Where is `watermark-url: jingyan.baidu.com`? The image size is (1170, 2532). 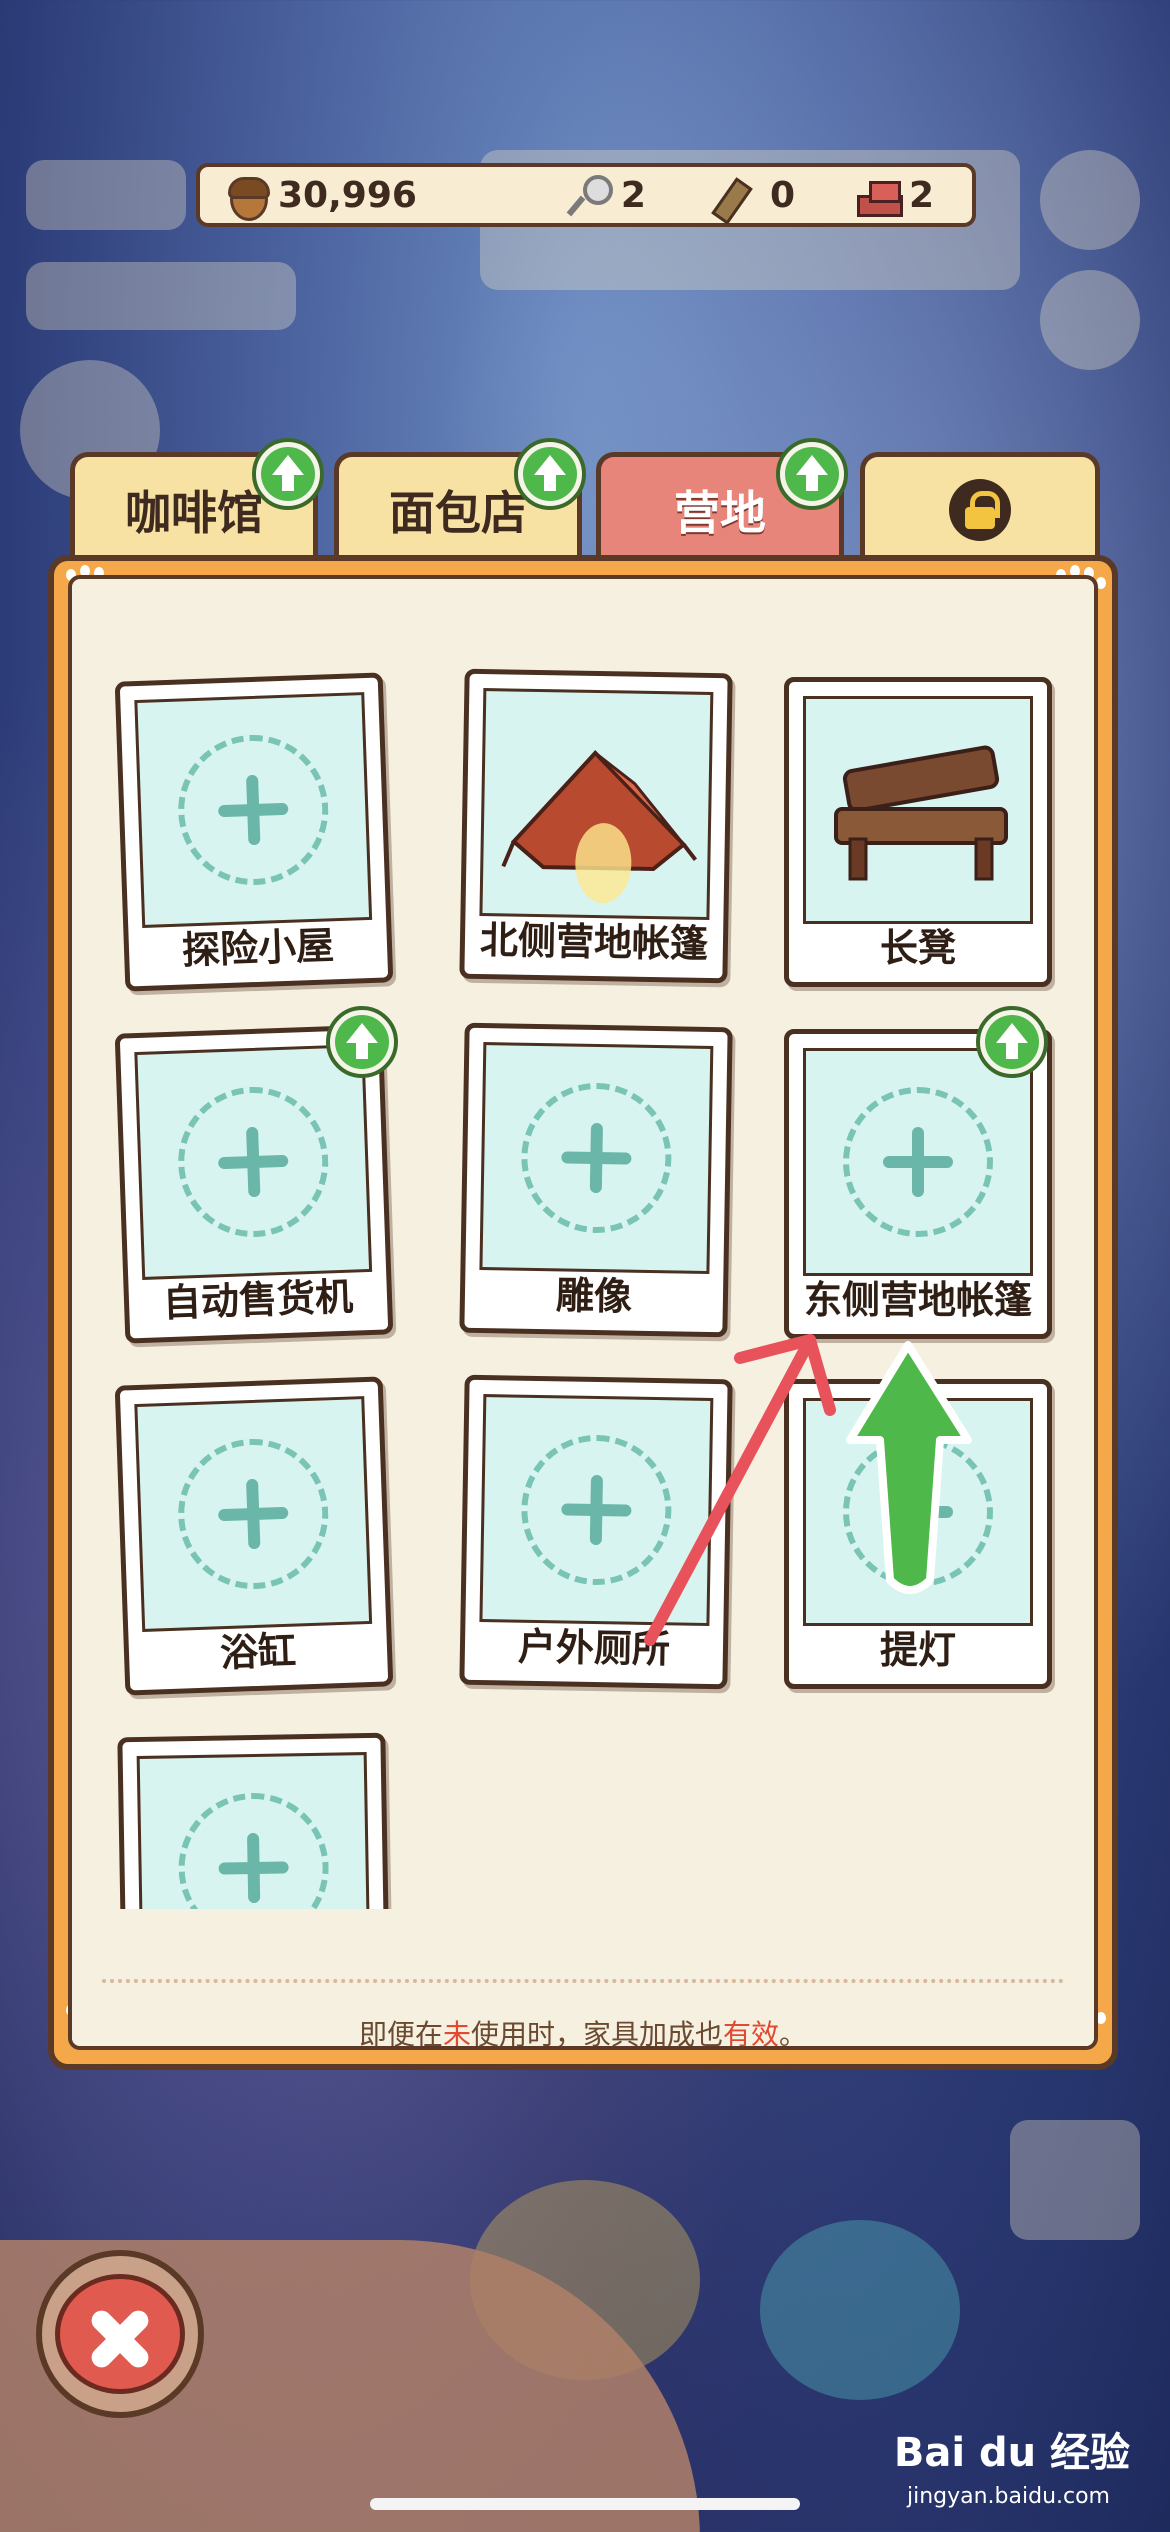 watermark-url: jingyan.baidu.com is located at coordinates (1008, 2496).